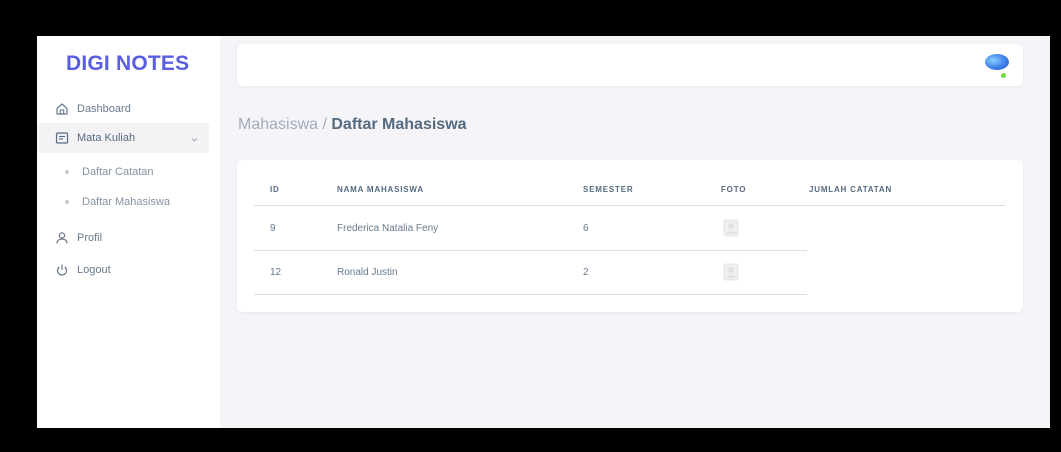 The image size is (1061, 452). Describe the element at coordinates (123, 238) in the screenshot. I see `sidebar-item-profil: Profil` at that location.